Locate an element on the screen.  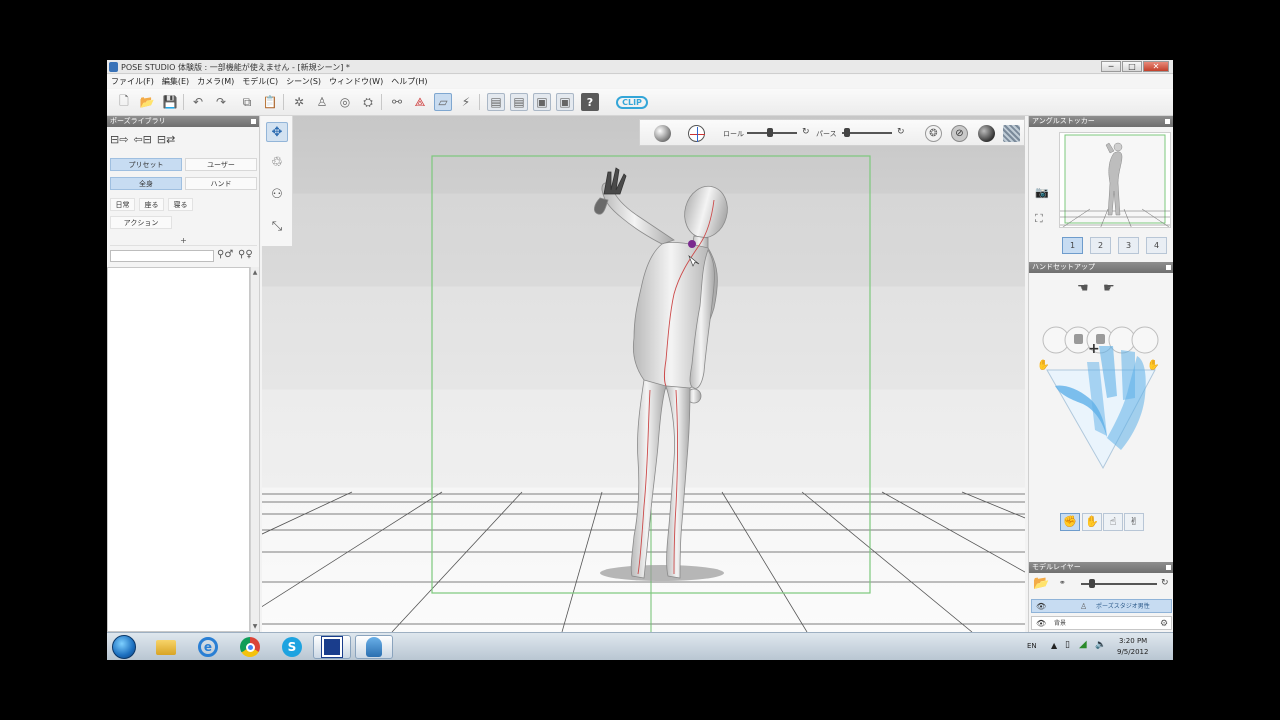
camera-capture-icon: 📷 is located at coordinates (1042, 192).